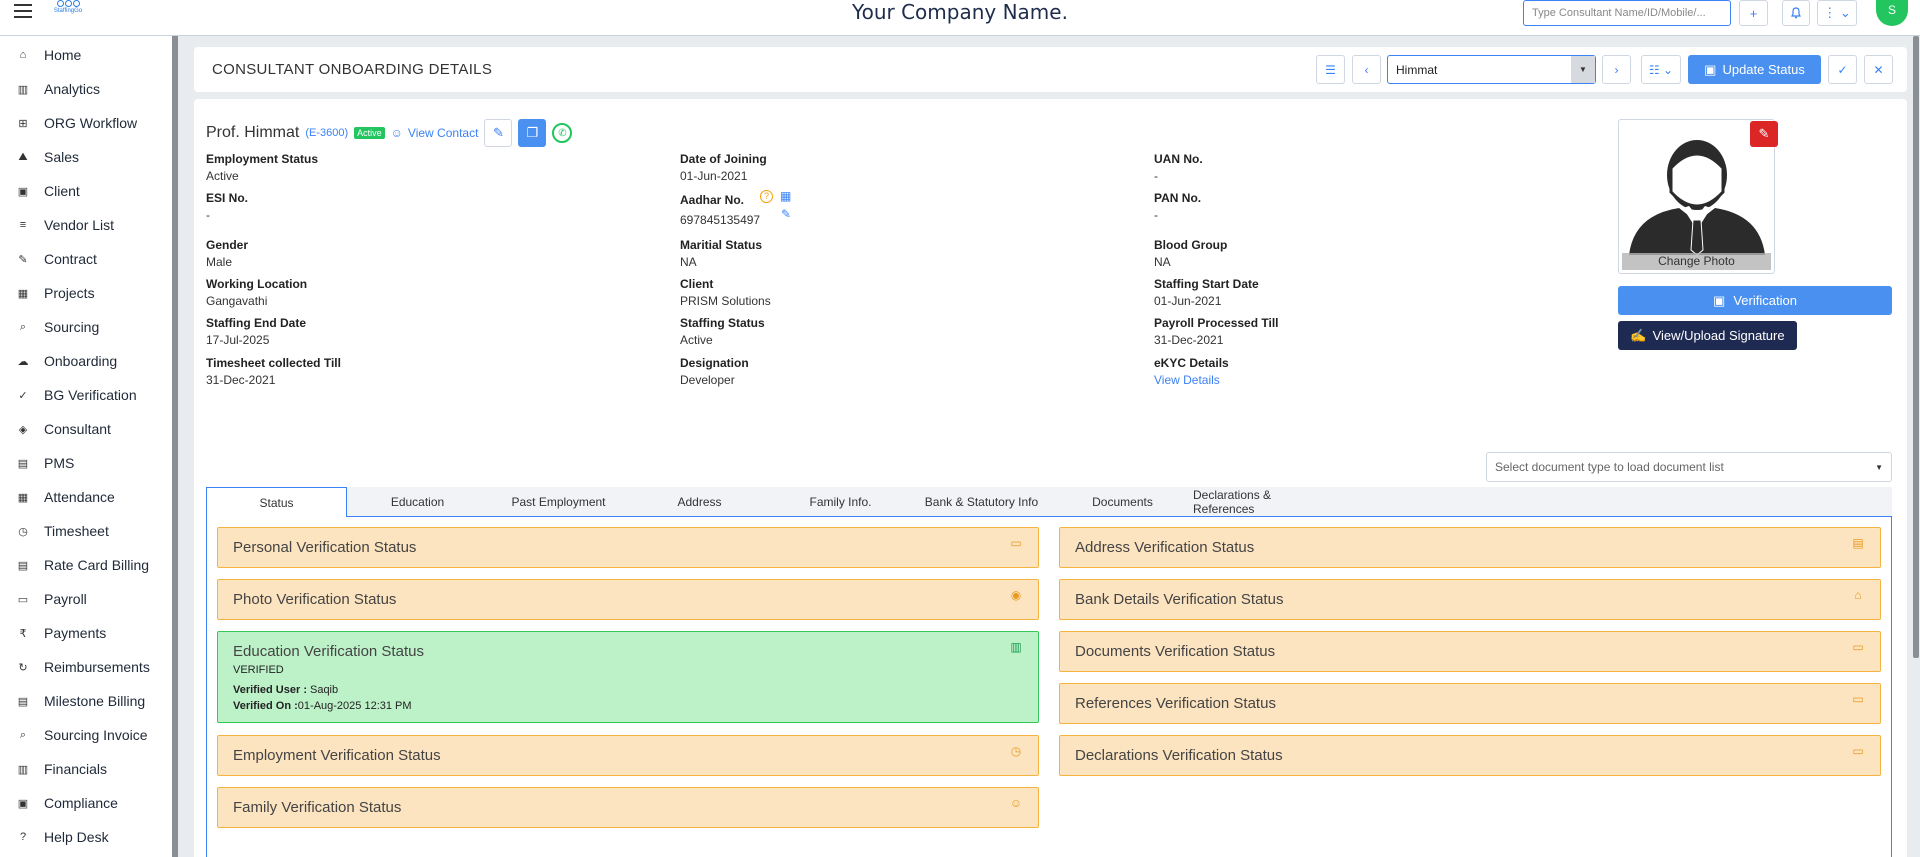 The width and height of the screenshot is (1920, 857). What do you see at coordinates (981, 502) in the screenshot?
I see `tab-bank-statutory-info: Bank & Statutory Info` at bounding box center [981, 502].